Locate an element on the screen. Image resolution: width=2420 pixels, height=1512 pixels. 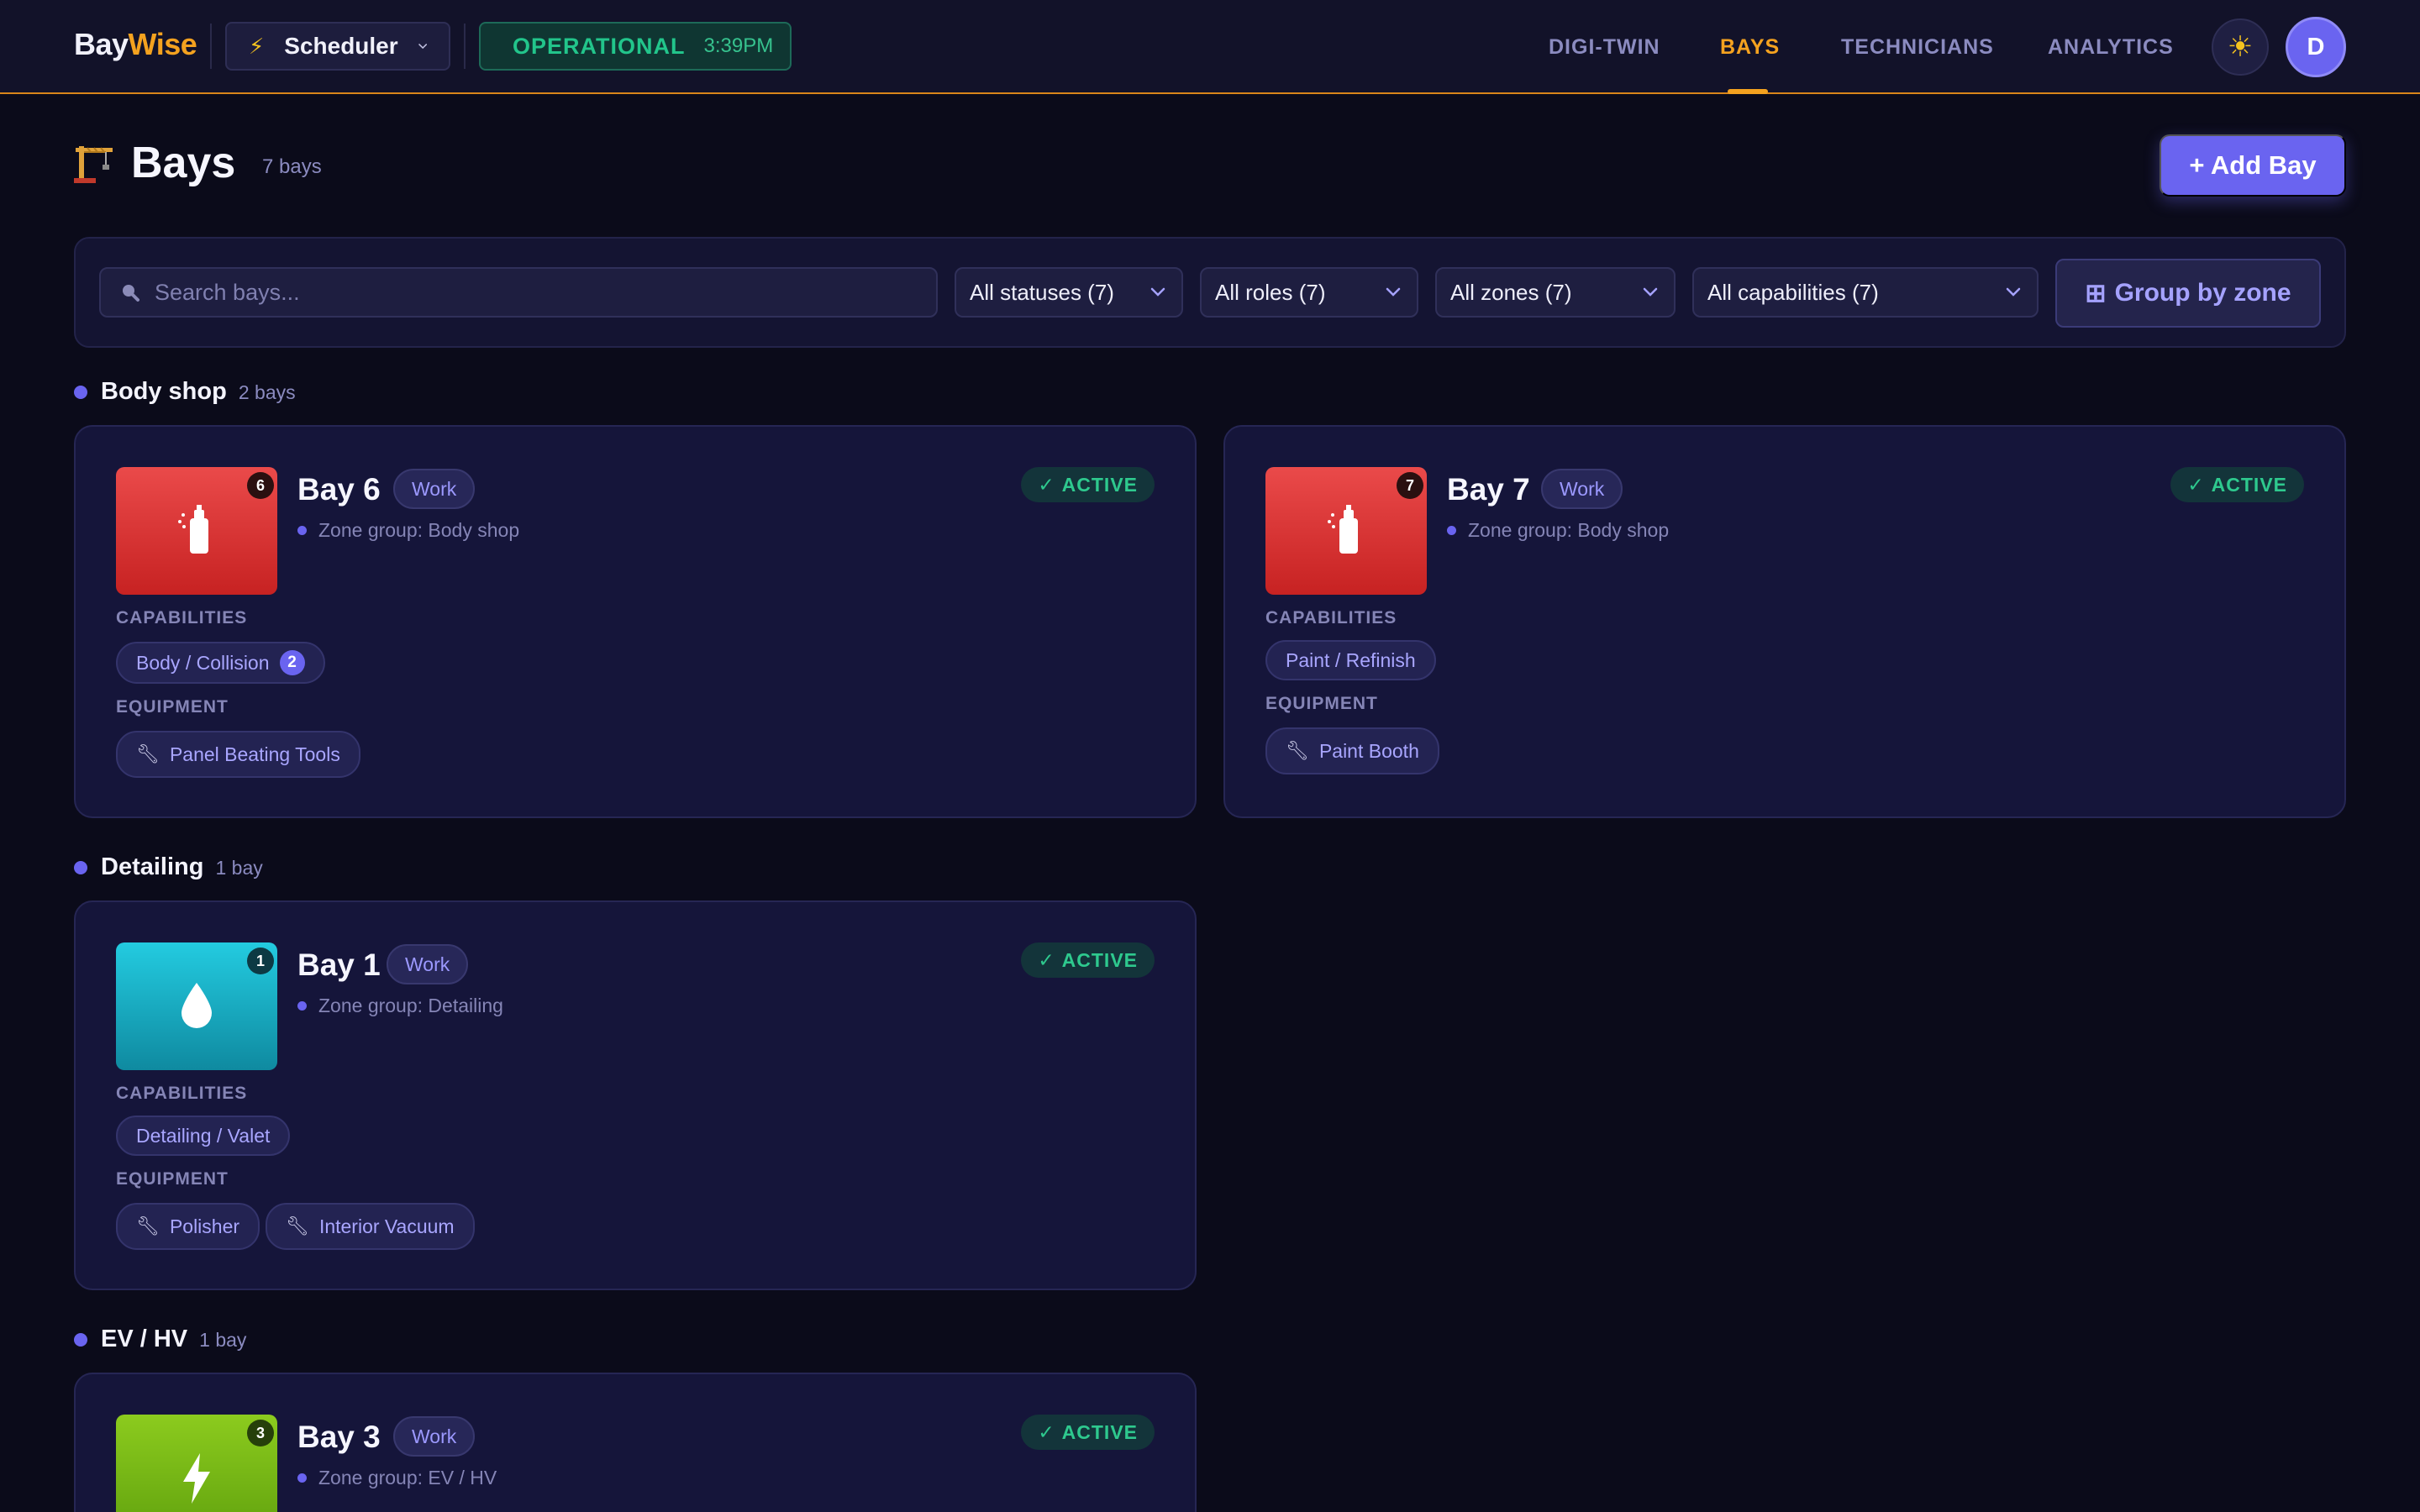
avatar: D is located at coordinates (2316, 47).